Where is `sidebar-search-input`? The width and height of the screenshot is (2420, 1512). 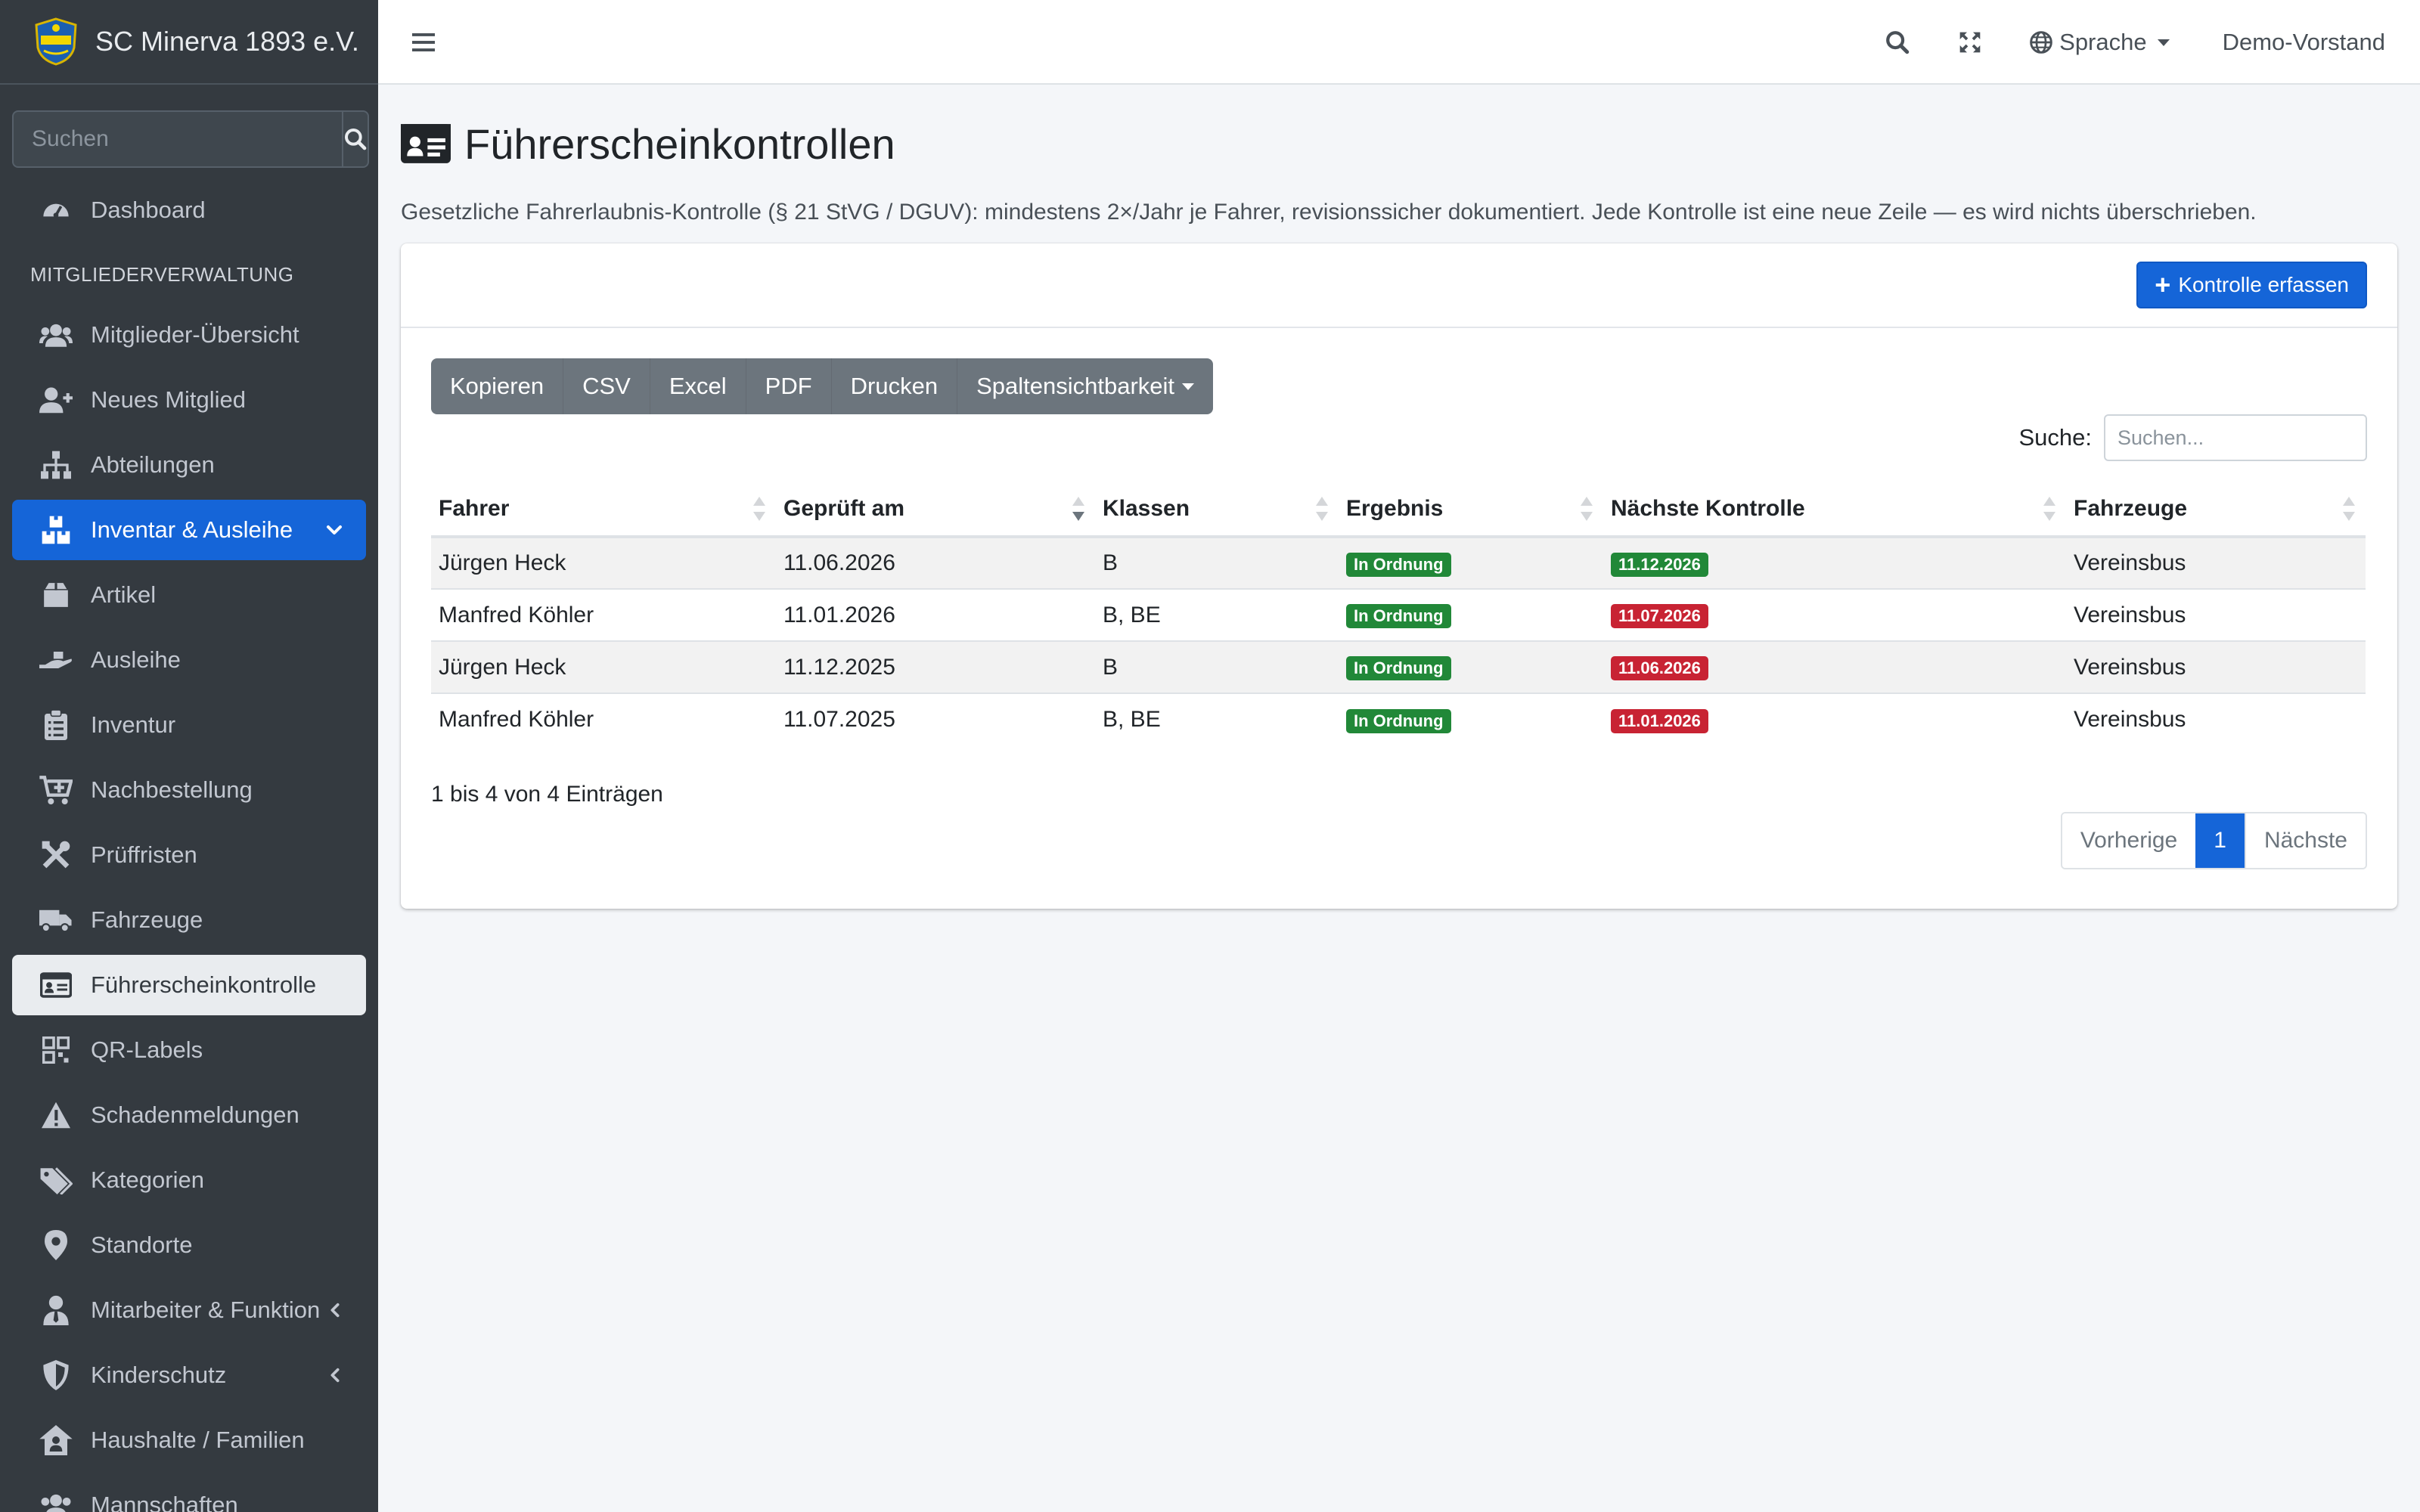
sidebar-search-input is located at coordinates (177, 139).